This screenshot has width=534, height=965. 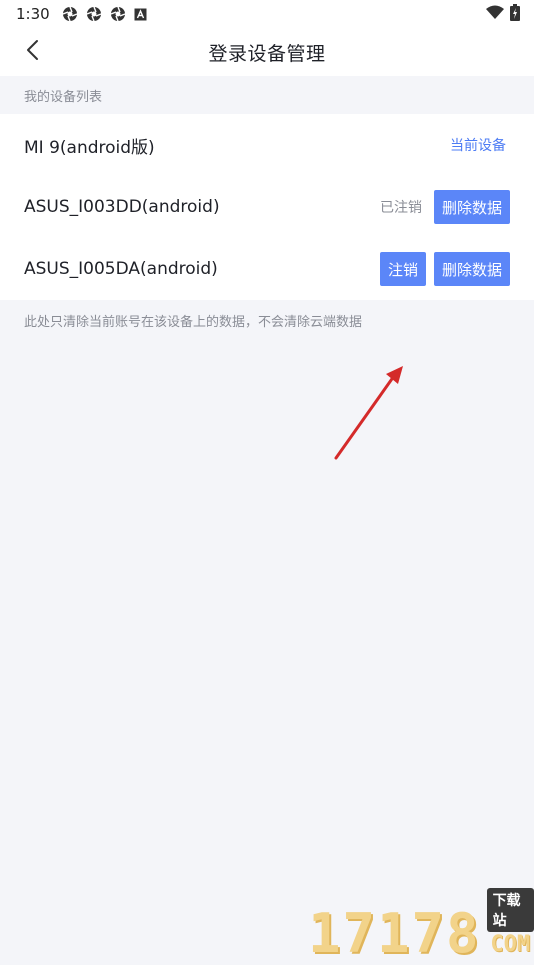 I want to click on page-title: 登录设备管理, so click(x=267, y=53).